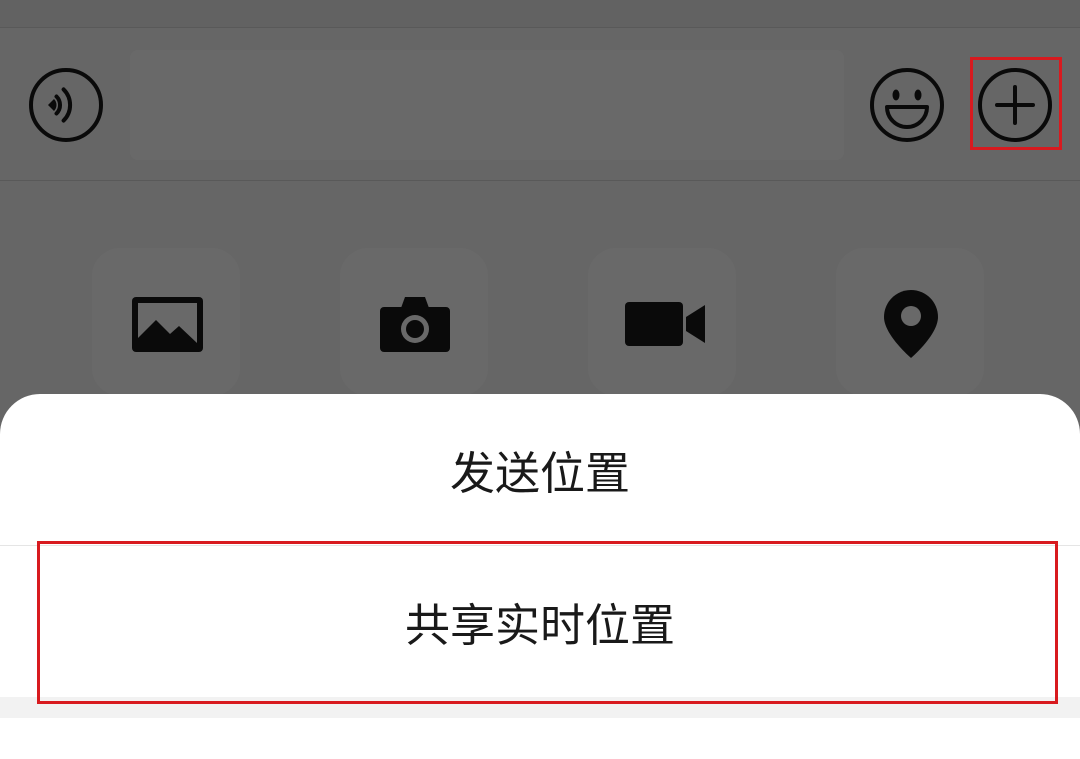  Describe the element at coordinates (539, 473) in the screenshot. I see `send-location-label: 发送位置` at that location.